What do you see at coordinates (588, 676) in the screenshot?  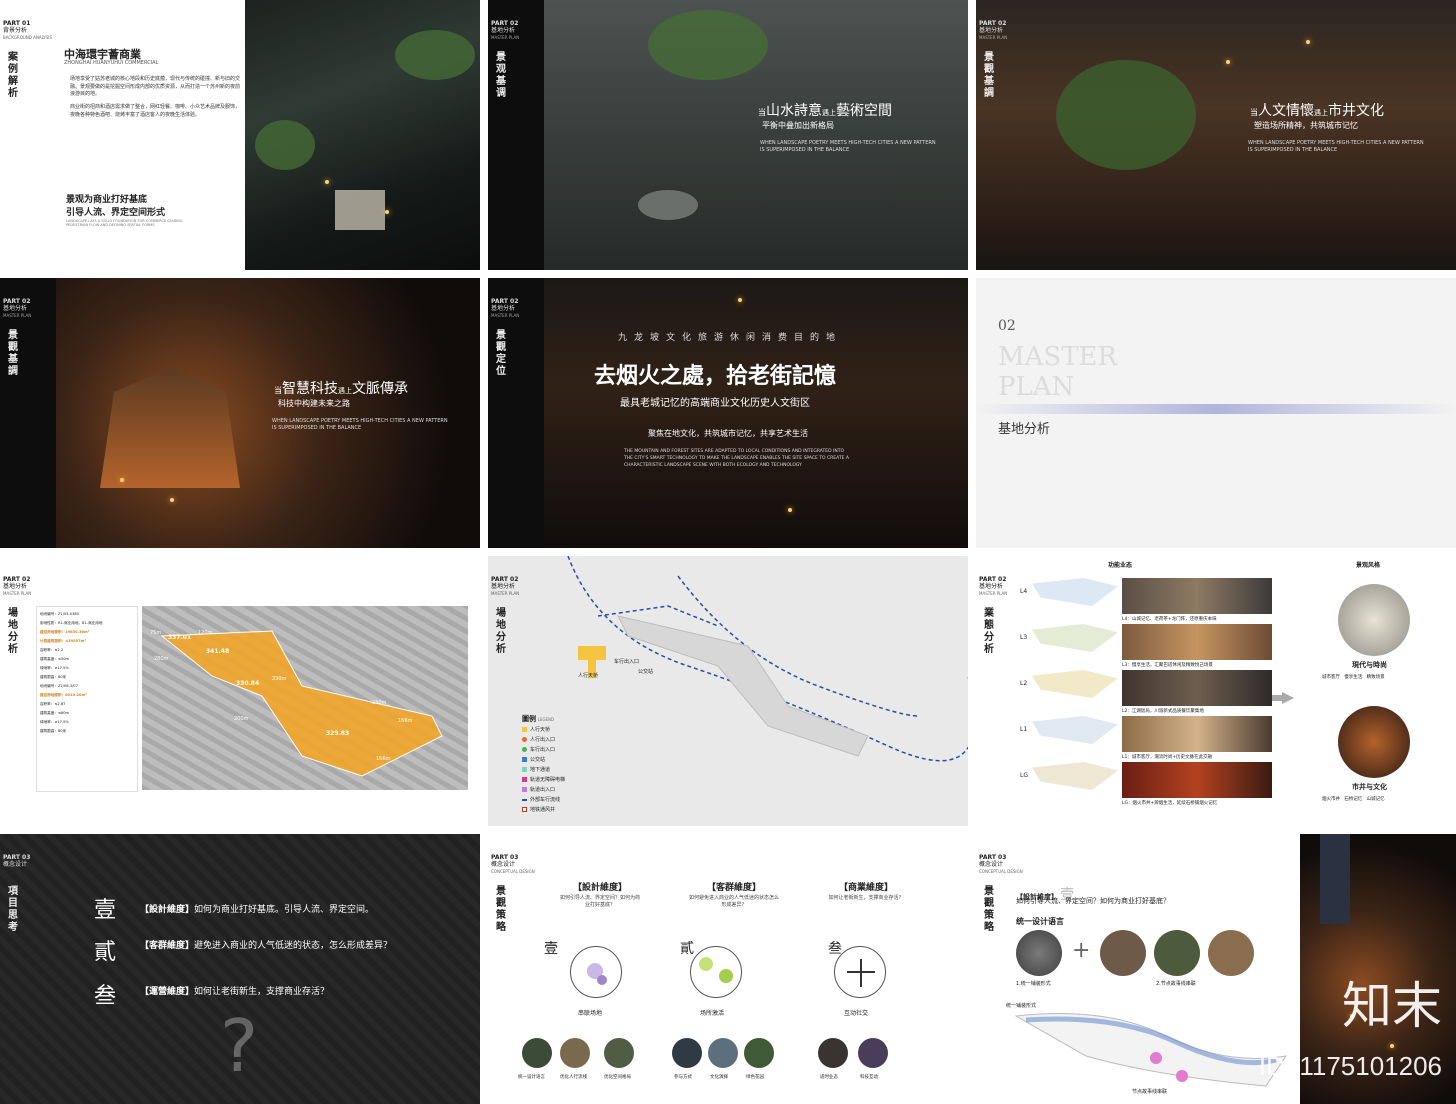 I see `map-label: 人行天桥` at bounding box center [588, 676].